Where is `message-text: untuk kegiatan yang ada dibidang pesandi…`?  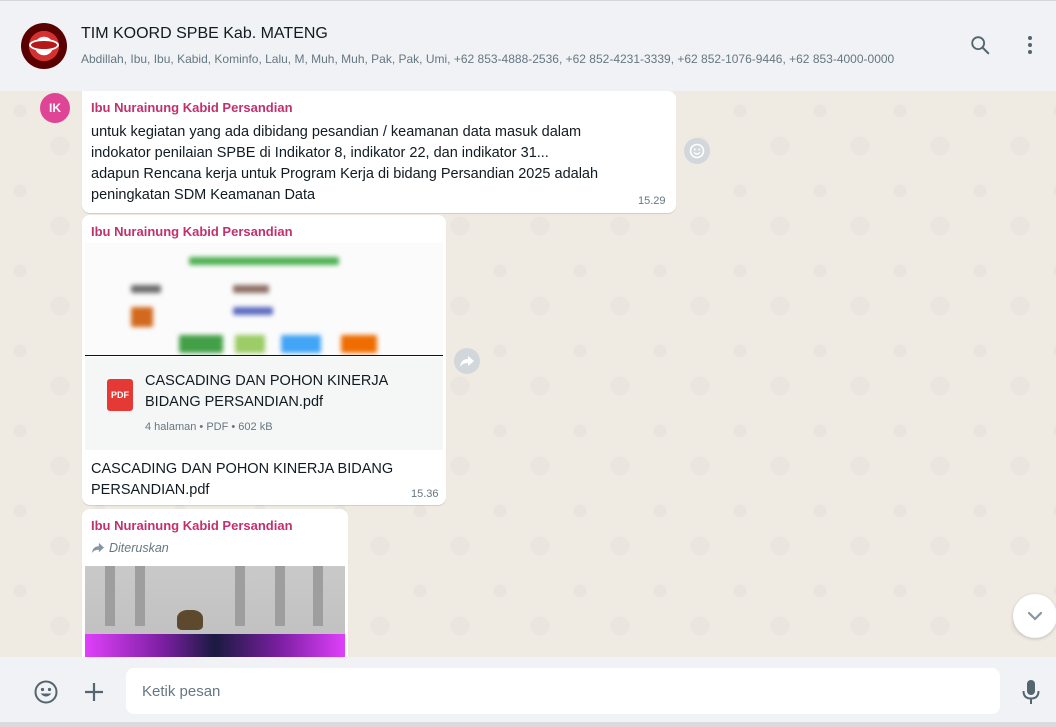 message-text: untuk kegiatan yang ada dibidang pesandi… is located at coordinates (371, 164).